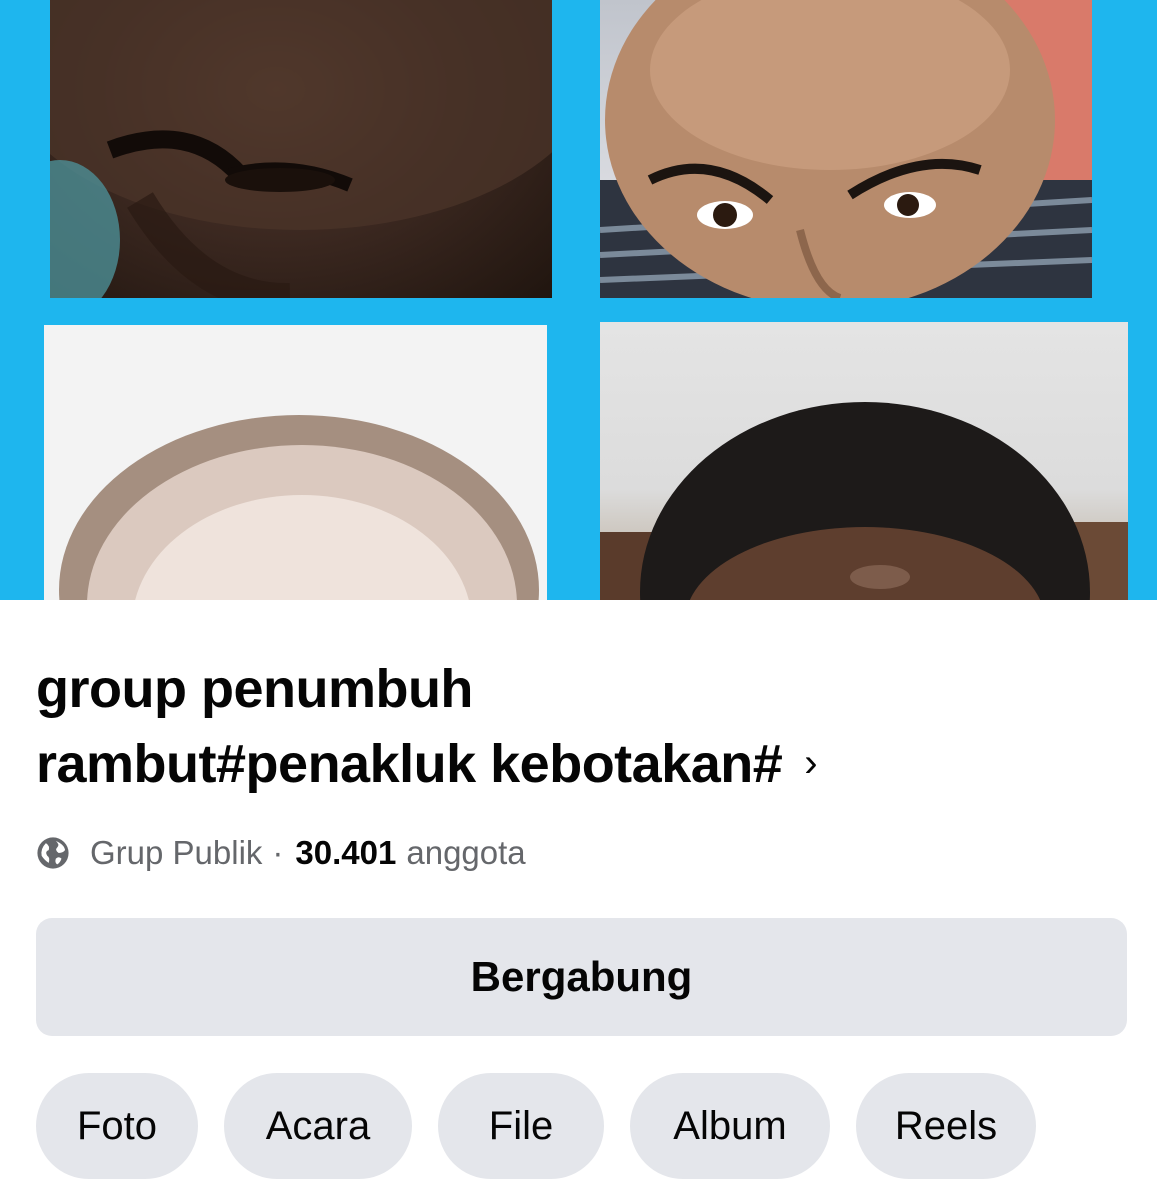  What do you see at coordinates (318, 1126) in the screenshot?
I see `tab-acara: Acara` at bounding box center [318, 1126].